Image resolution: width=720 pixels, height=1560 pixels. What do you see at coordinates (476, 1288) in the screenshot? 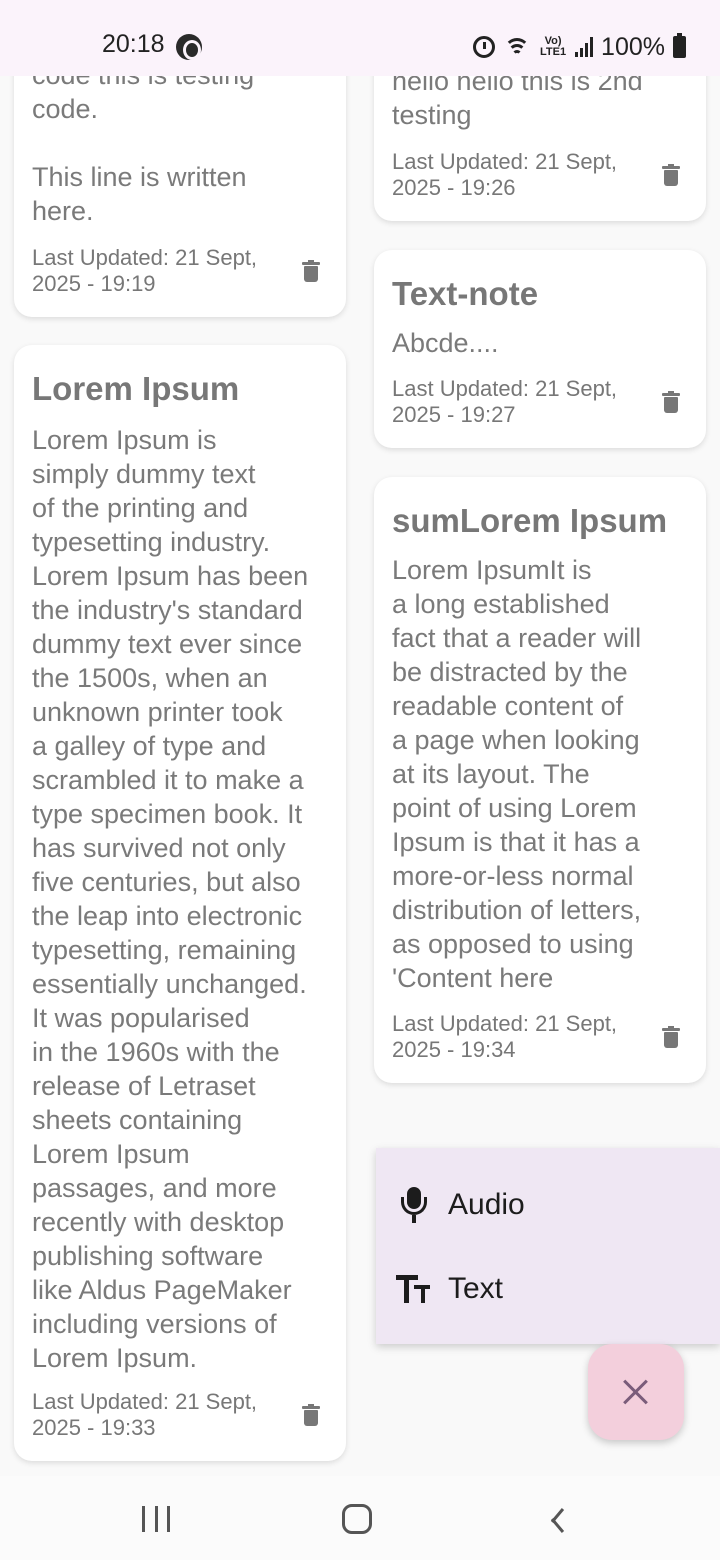
I see `menu-item-label: Text` at bounding box center [476, 1288].